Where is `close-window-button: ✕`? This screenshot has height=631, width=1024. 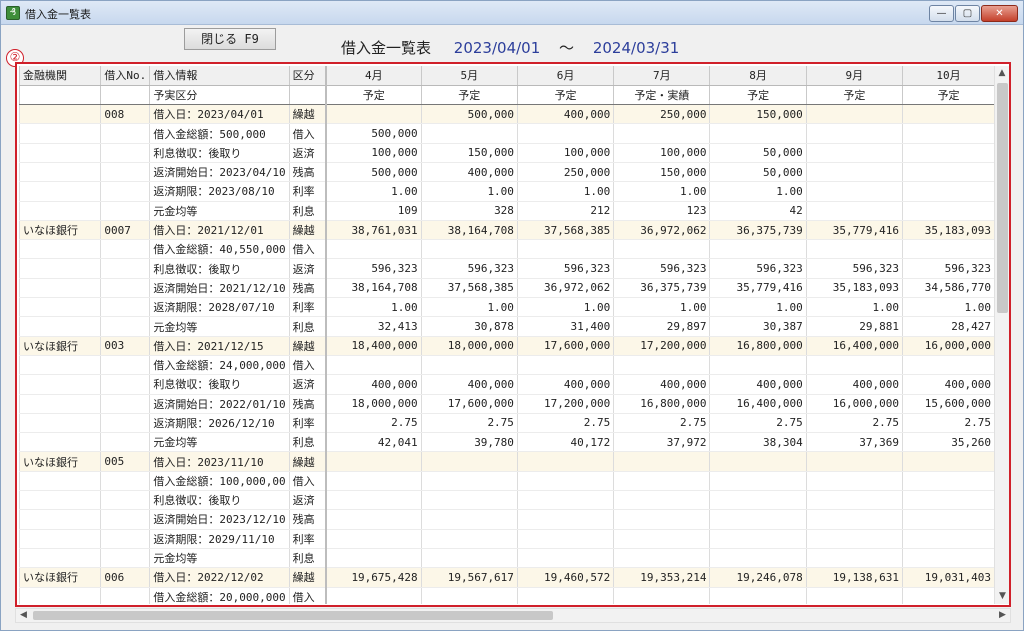 close-window-button: ✕ is located at coordinates (999, 13).